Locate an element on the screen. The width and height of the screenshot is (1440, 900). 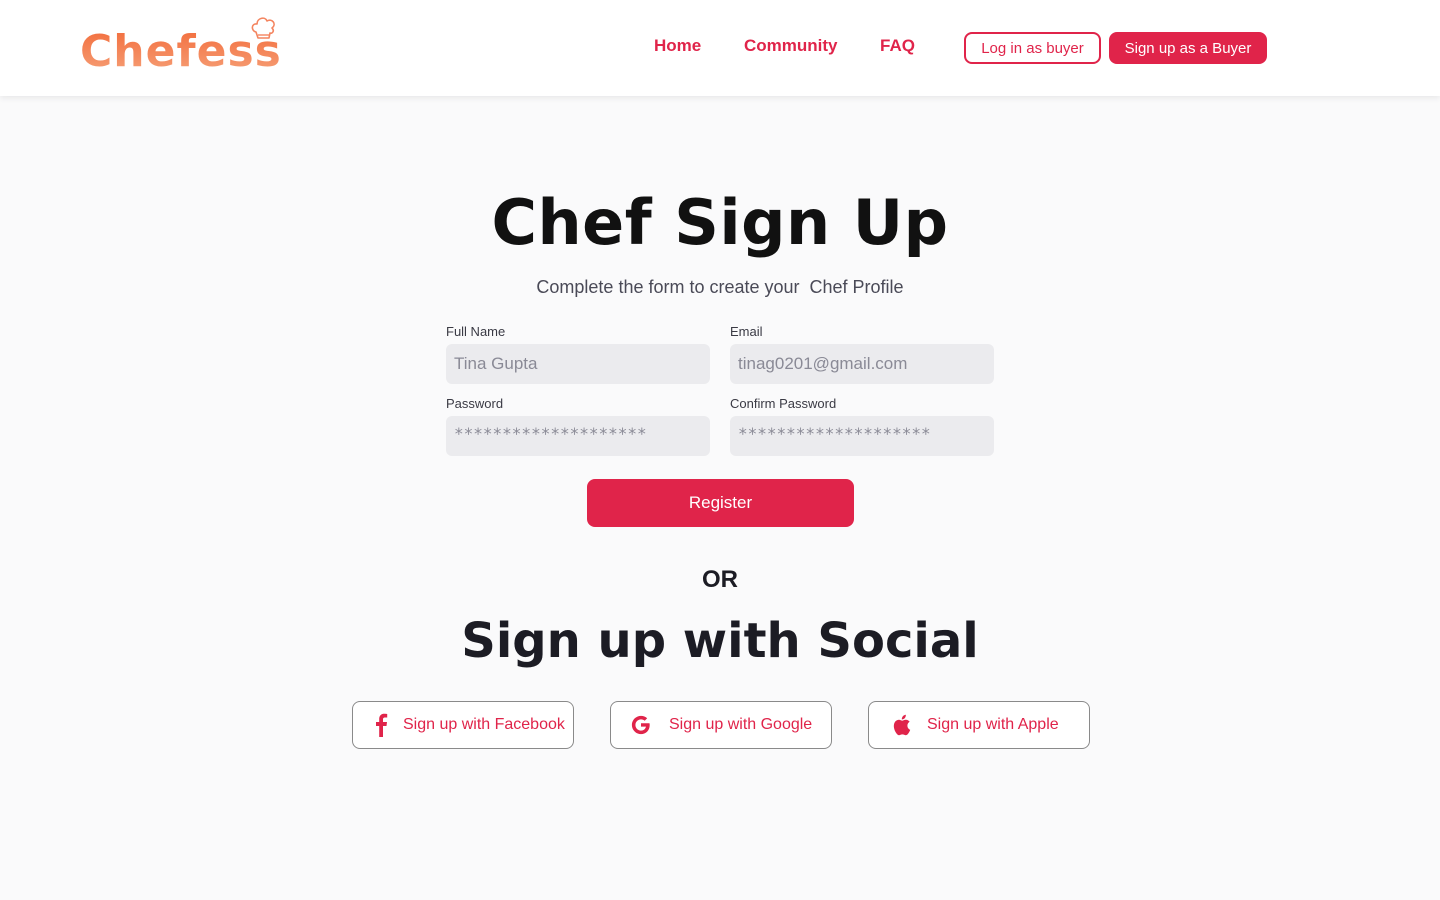
social-signup-title: Sign up with Social is located at coordinates (720, 641).